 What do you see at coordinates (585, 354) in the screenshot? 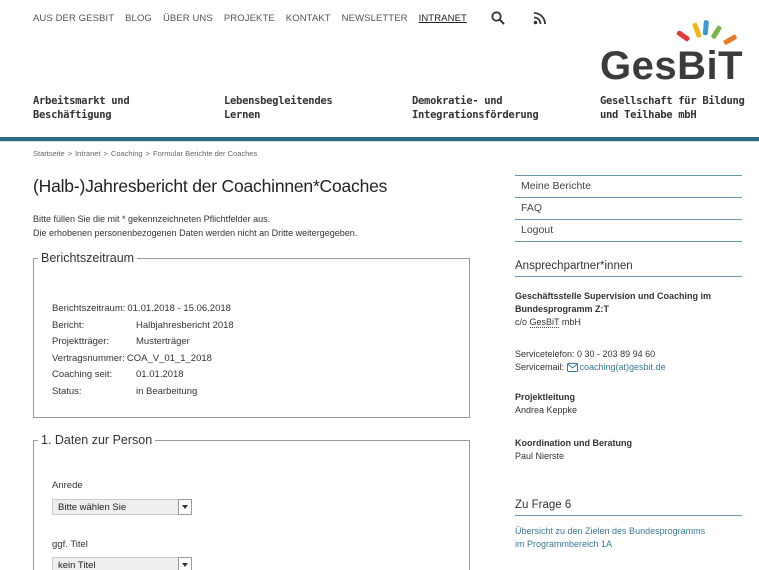
I see `service-phone: Servicetelefon: 0 30 - 203 89 94 60` at bounding box center [585, 354].